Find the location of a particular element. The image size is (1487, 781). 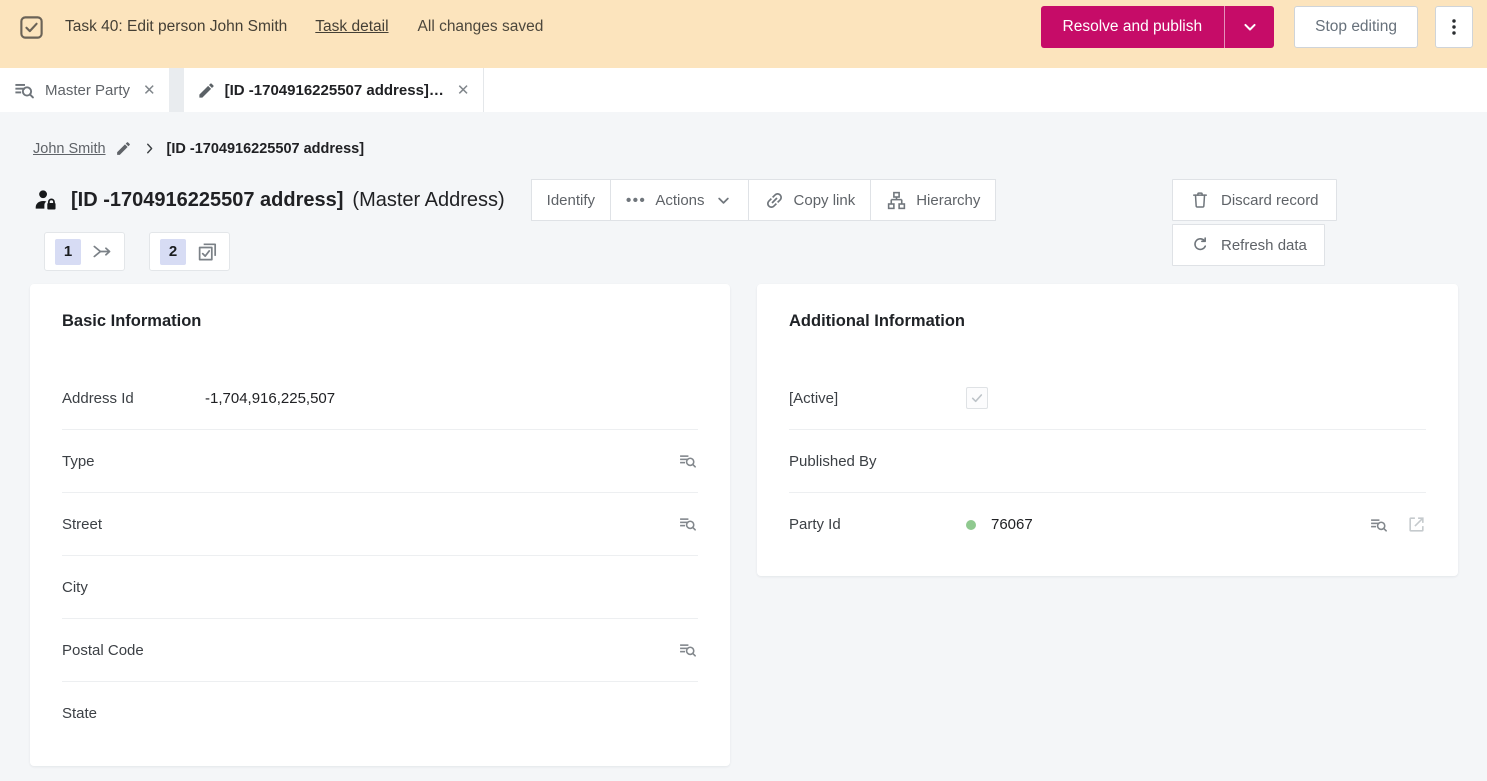

resolve-and-publish-button: Resolve and publish is located at coordinates (1132, 27).